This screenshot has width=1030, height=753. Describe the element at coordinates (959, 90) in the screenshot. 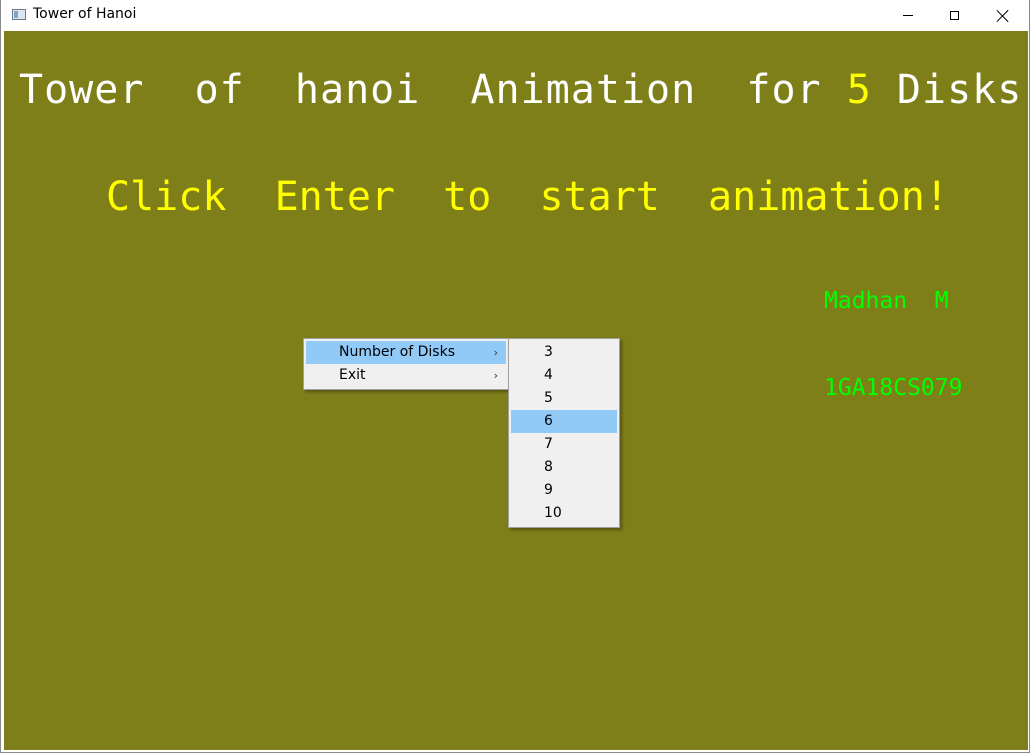

I see `heading-suffix: Disks` at that location.